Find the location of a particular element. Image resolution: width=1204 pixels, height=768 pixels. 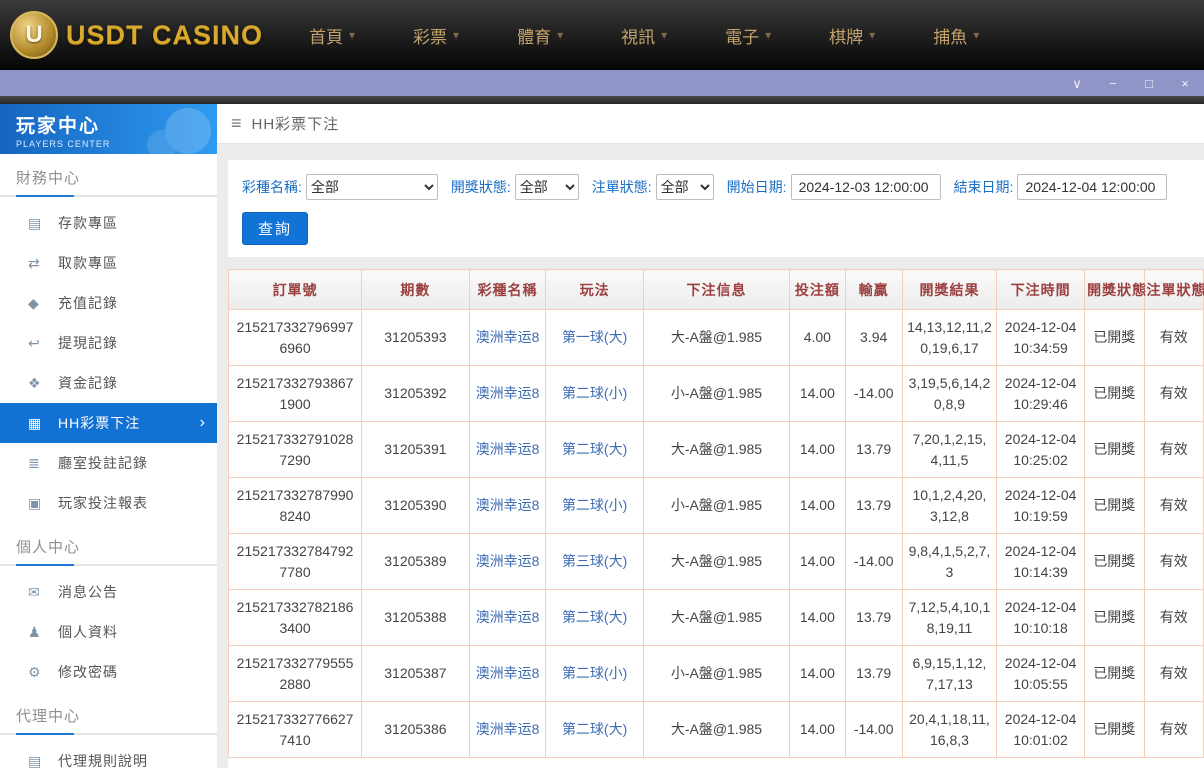

lottery-filter: 彩種名稱: 全部 is located at coordinates (340, 187).